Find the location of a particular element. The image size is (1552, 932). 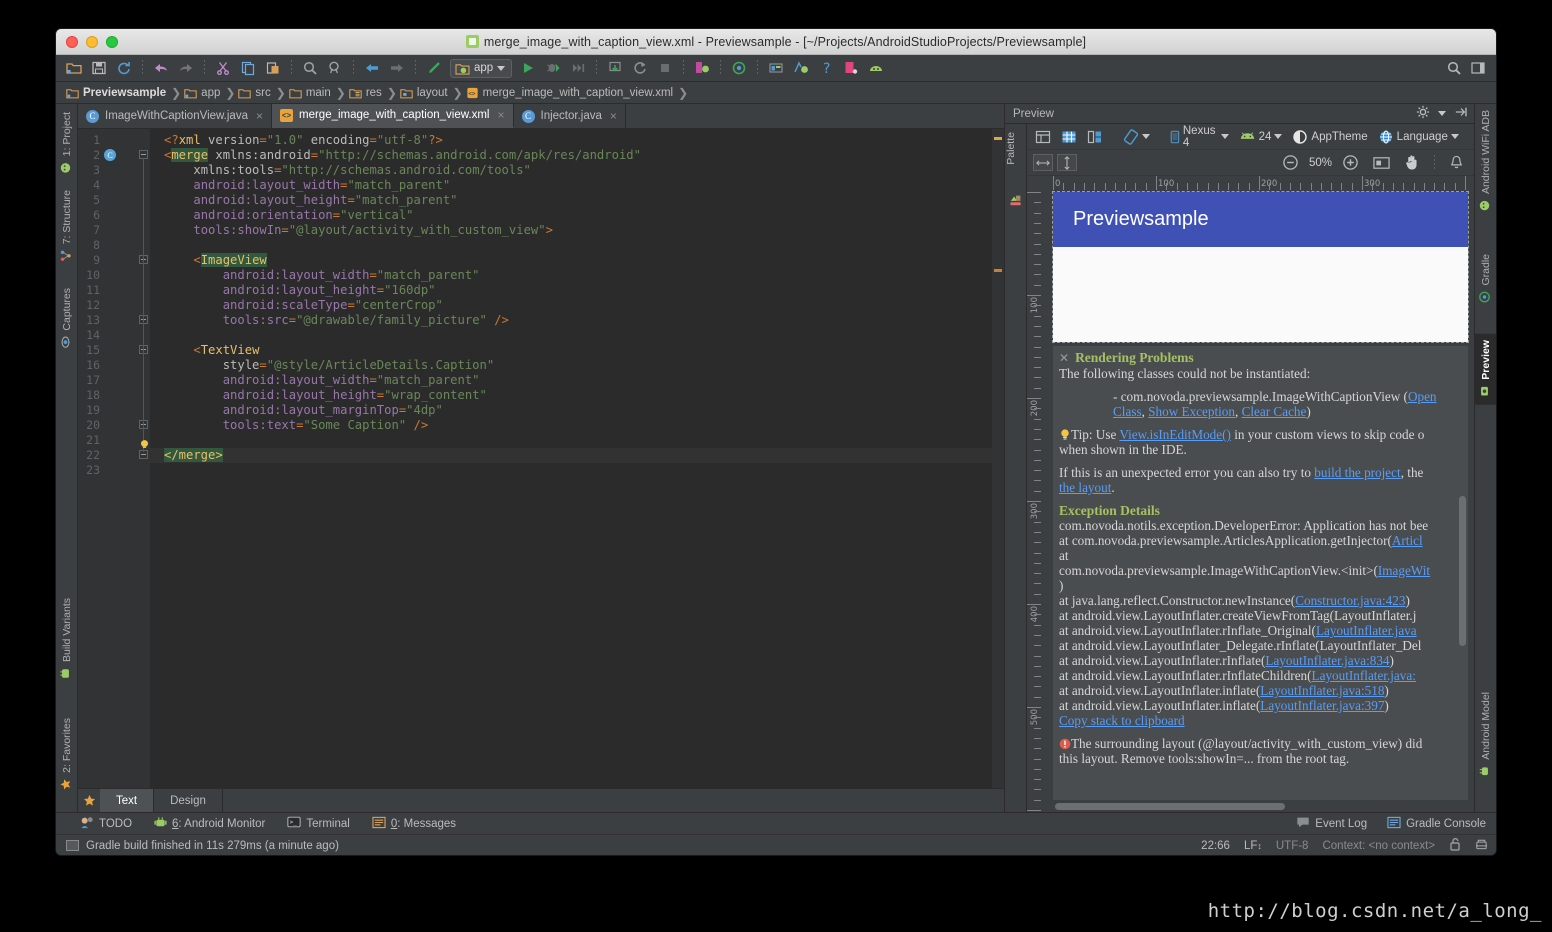

breadcrumb-item-app: app is located at coordinates (204, 93).